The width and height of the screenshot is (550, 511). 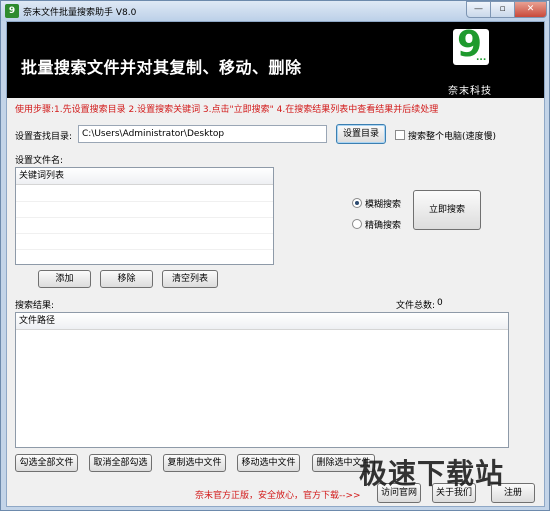 What do you see at coordinates (502, 9) in the screenshot?
I see `maximize-button: ▫` at bounding box center [502, 9].